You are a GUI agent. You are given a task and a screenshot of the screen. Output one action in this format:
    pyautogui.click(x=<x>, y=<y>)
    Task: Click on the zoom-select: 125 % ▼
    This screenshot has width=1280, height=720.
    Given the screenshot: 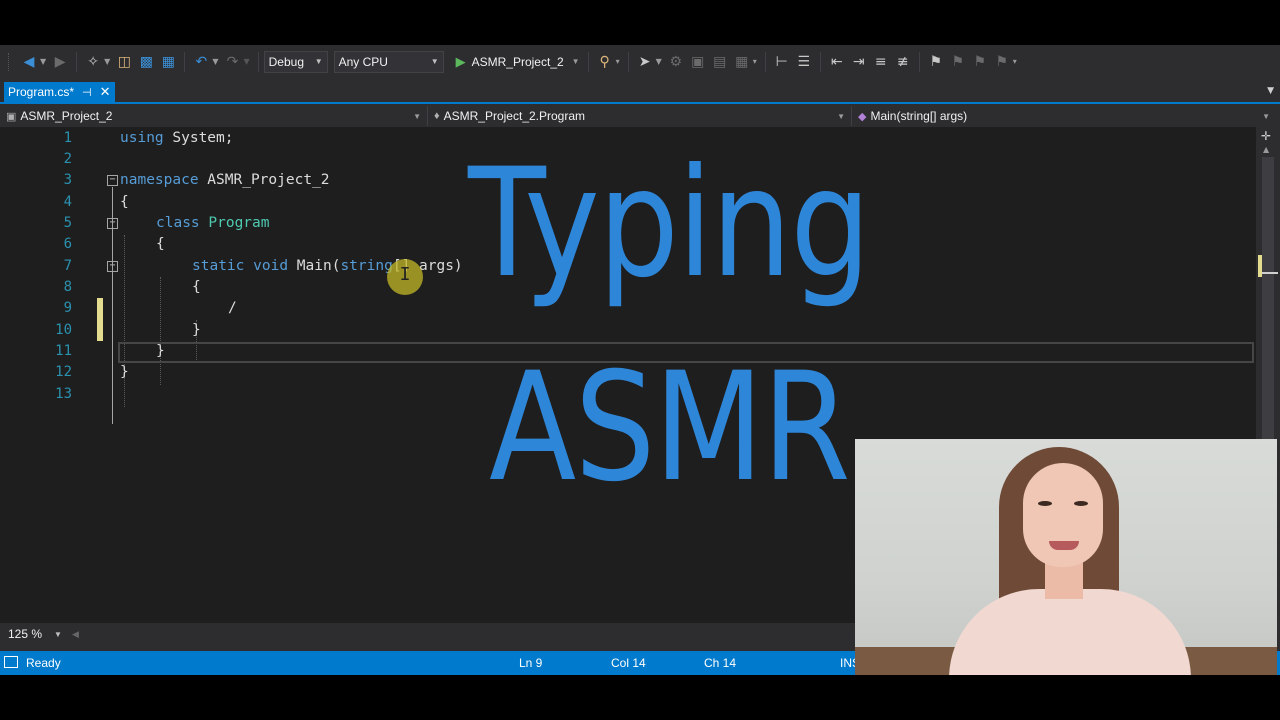 What is the action you would take?
    pyautogui.click(x=35, y=634)
    